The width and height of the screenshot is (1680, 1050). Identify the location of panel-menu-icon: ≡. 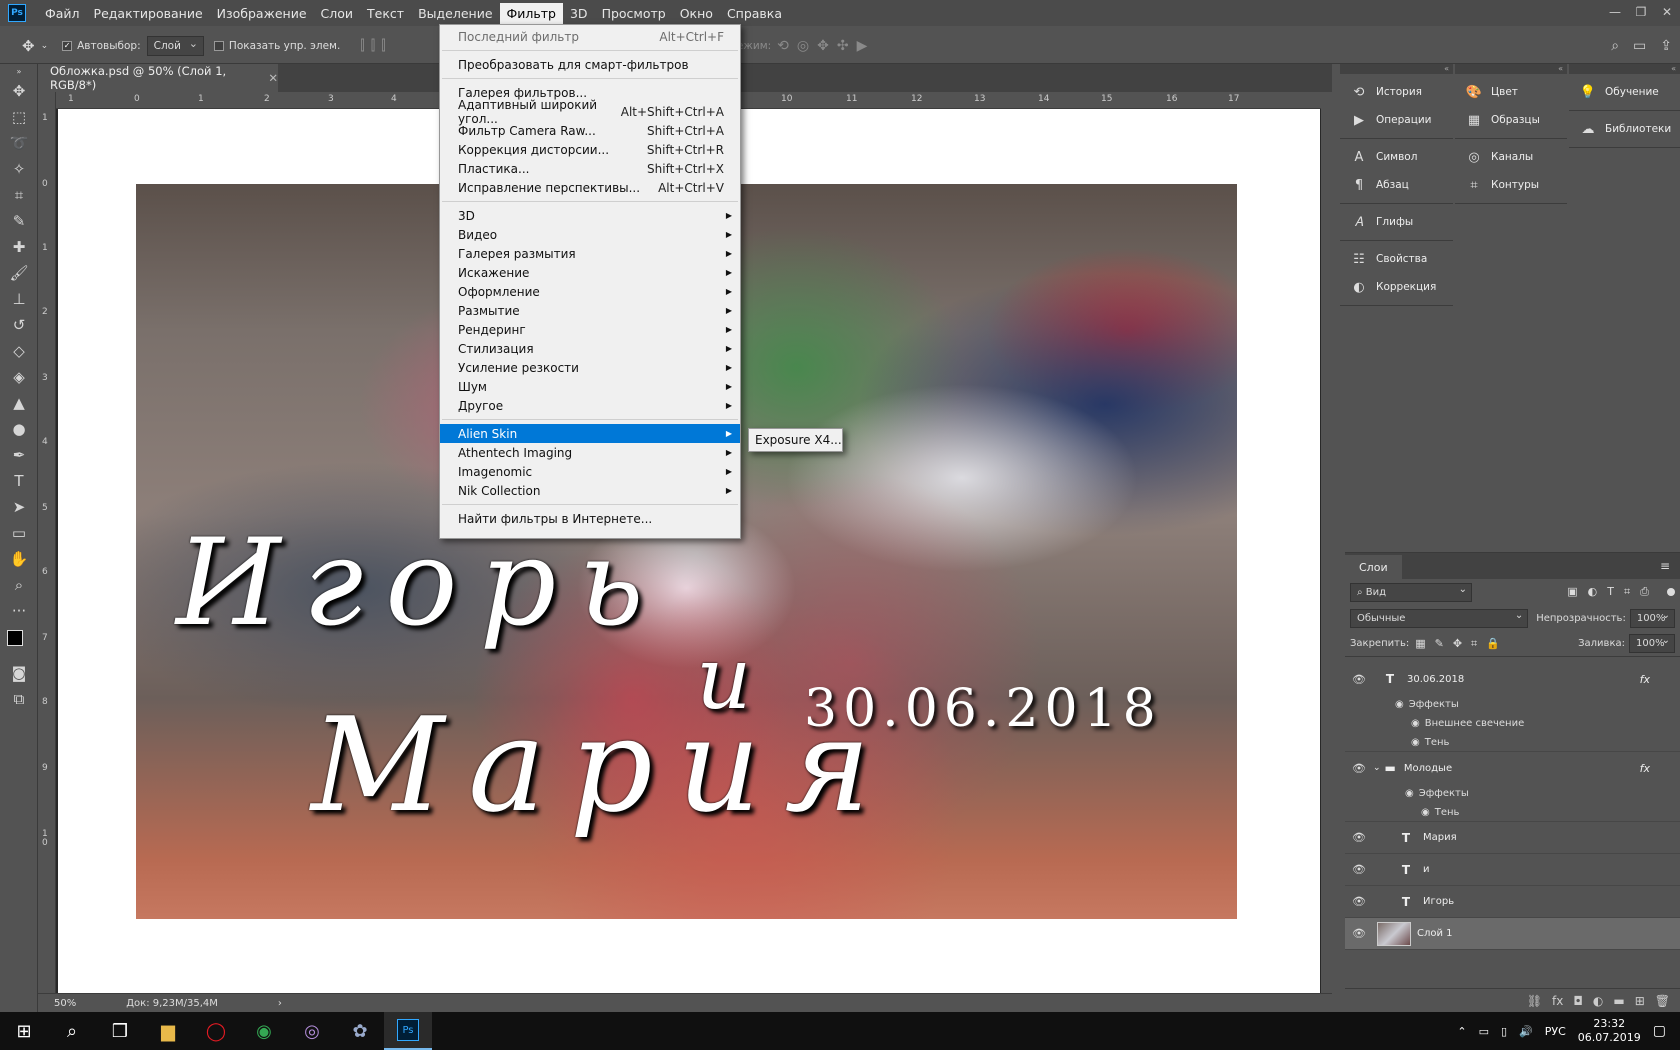
(1665, 566).